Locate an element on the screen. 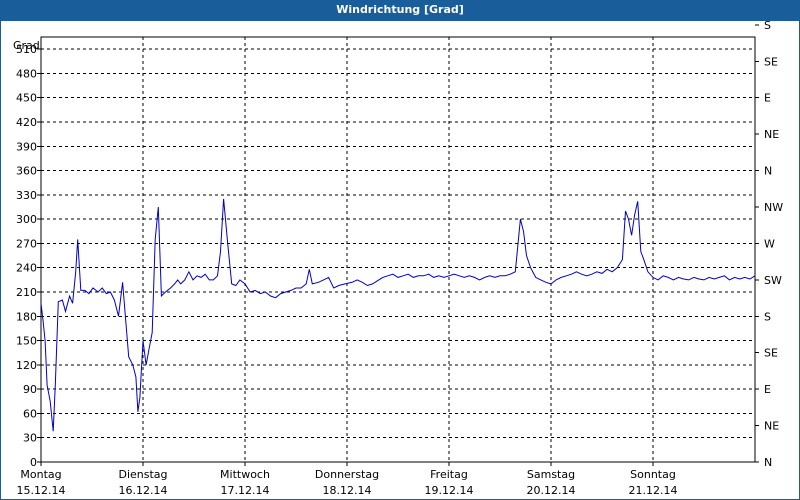 This screenshot has height=500, width=800. x-day-label: Mittwoch is located at coordinates (245, 474).